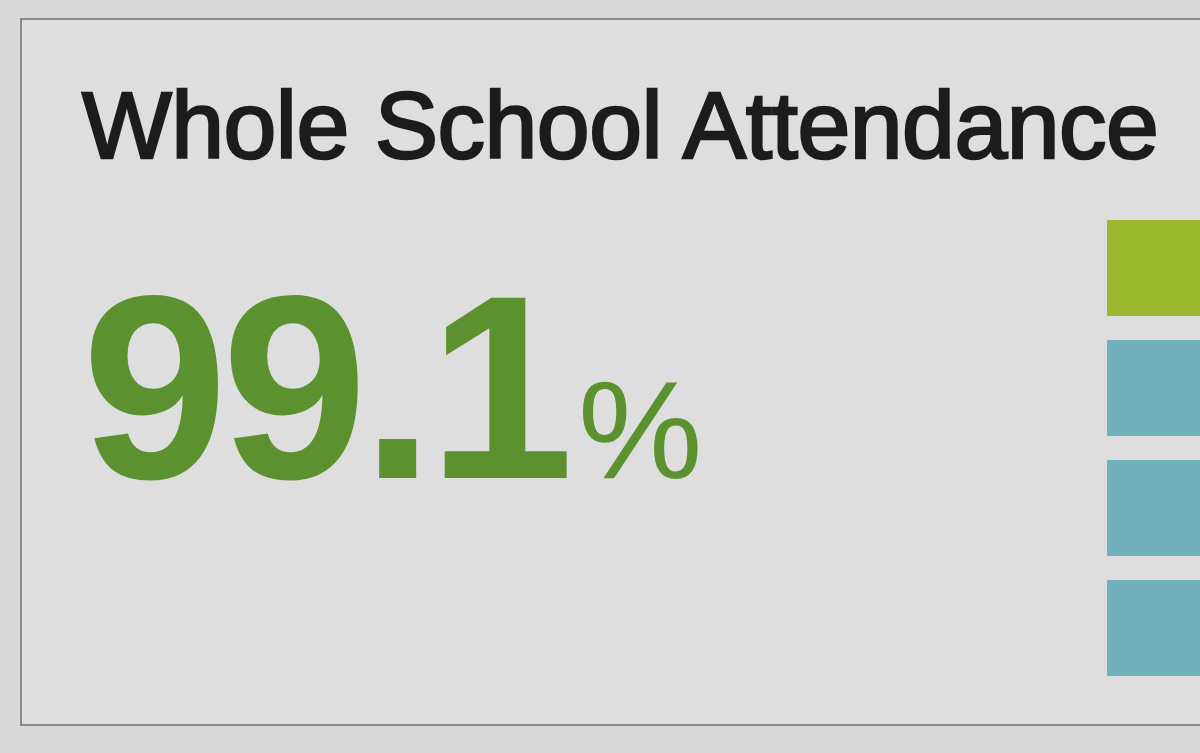 The image size is (1200, 753). I want to click on card-title: Whole School Attendance, so click(620, 125).